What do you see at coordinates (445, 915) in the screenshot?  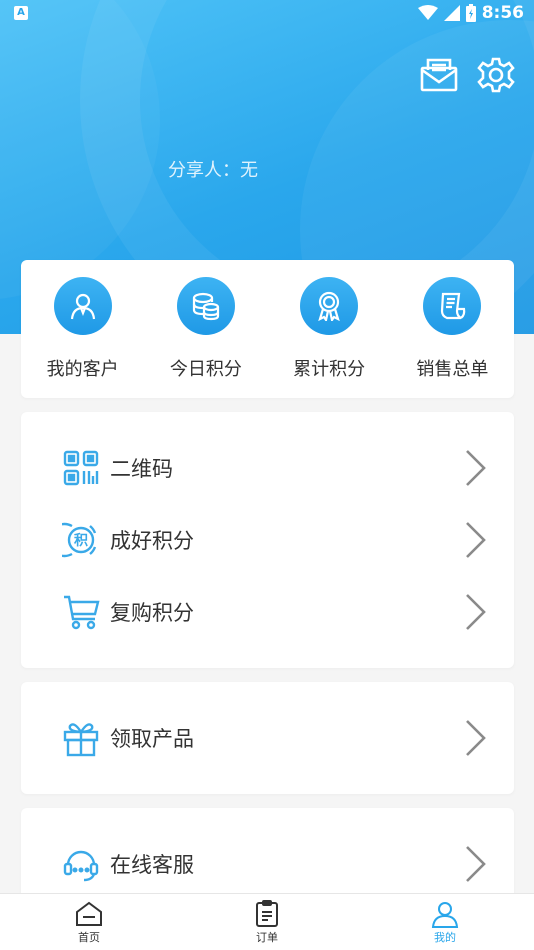 I see `user-icon` at bounding box center [445, 915].